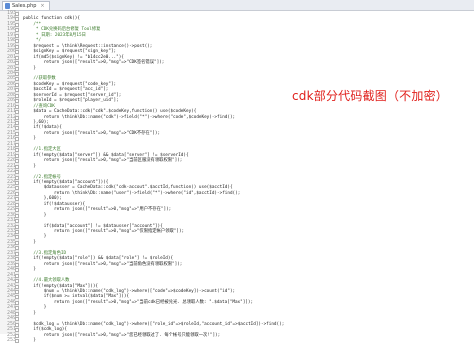  What do you see at coordinates (29, 340) in the screenshot?
I see `code-text: }` at bounding box center [29, 340].